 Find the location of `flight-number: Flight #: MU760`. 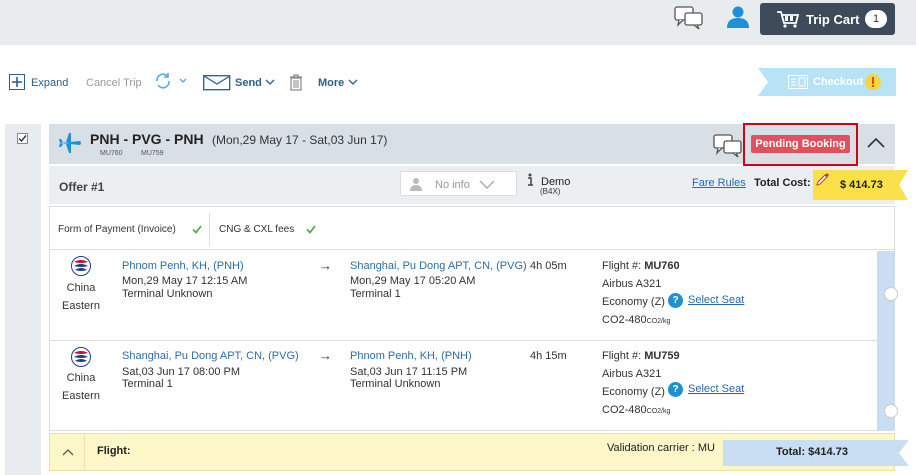

flight-number: Flight #: MU760 is located at coordinates (641, 266).